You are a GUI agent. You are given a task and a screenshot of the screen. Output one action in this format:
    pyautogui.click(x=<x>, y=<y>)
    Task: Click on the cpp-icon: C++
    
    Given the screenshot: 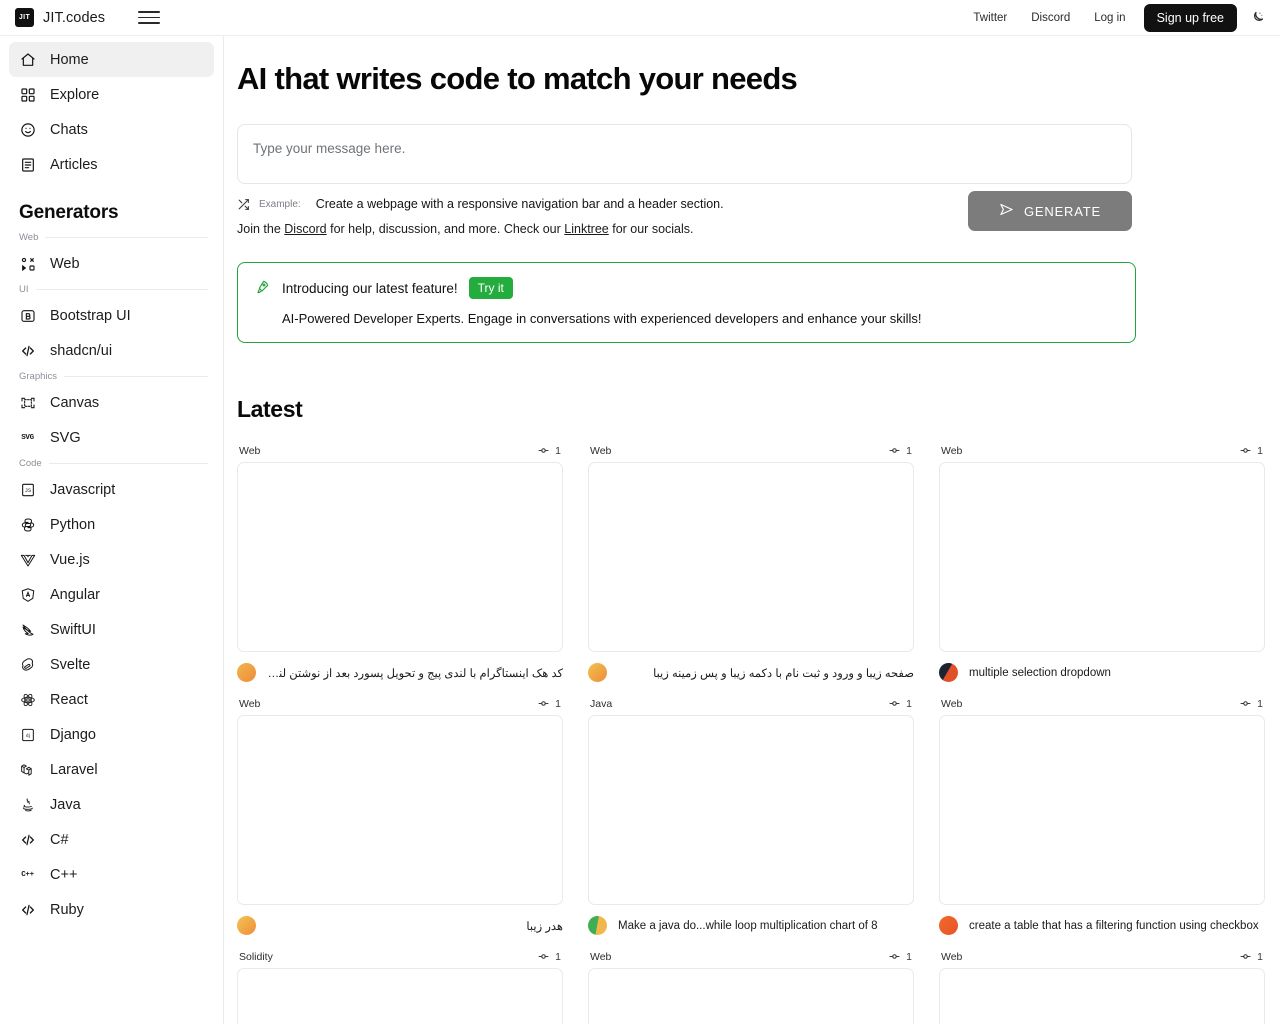 What is the action you would take?
    pyautogui.click(x=27, y=874)
    